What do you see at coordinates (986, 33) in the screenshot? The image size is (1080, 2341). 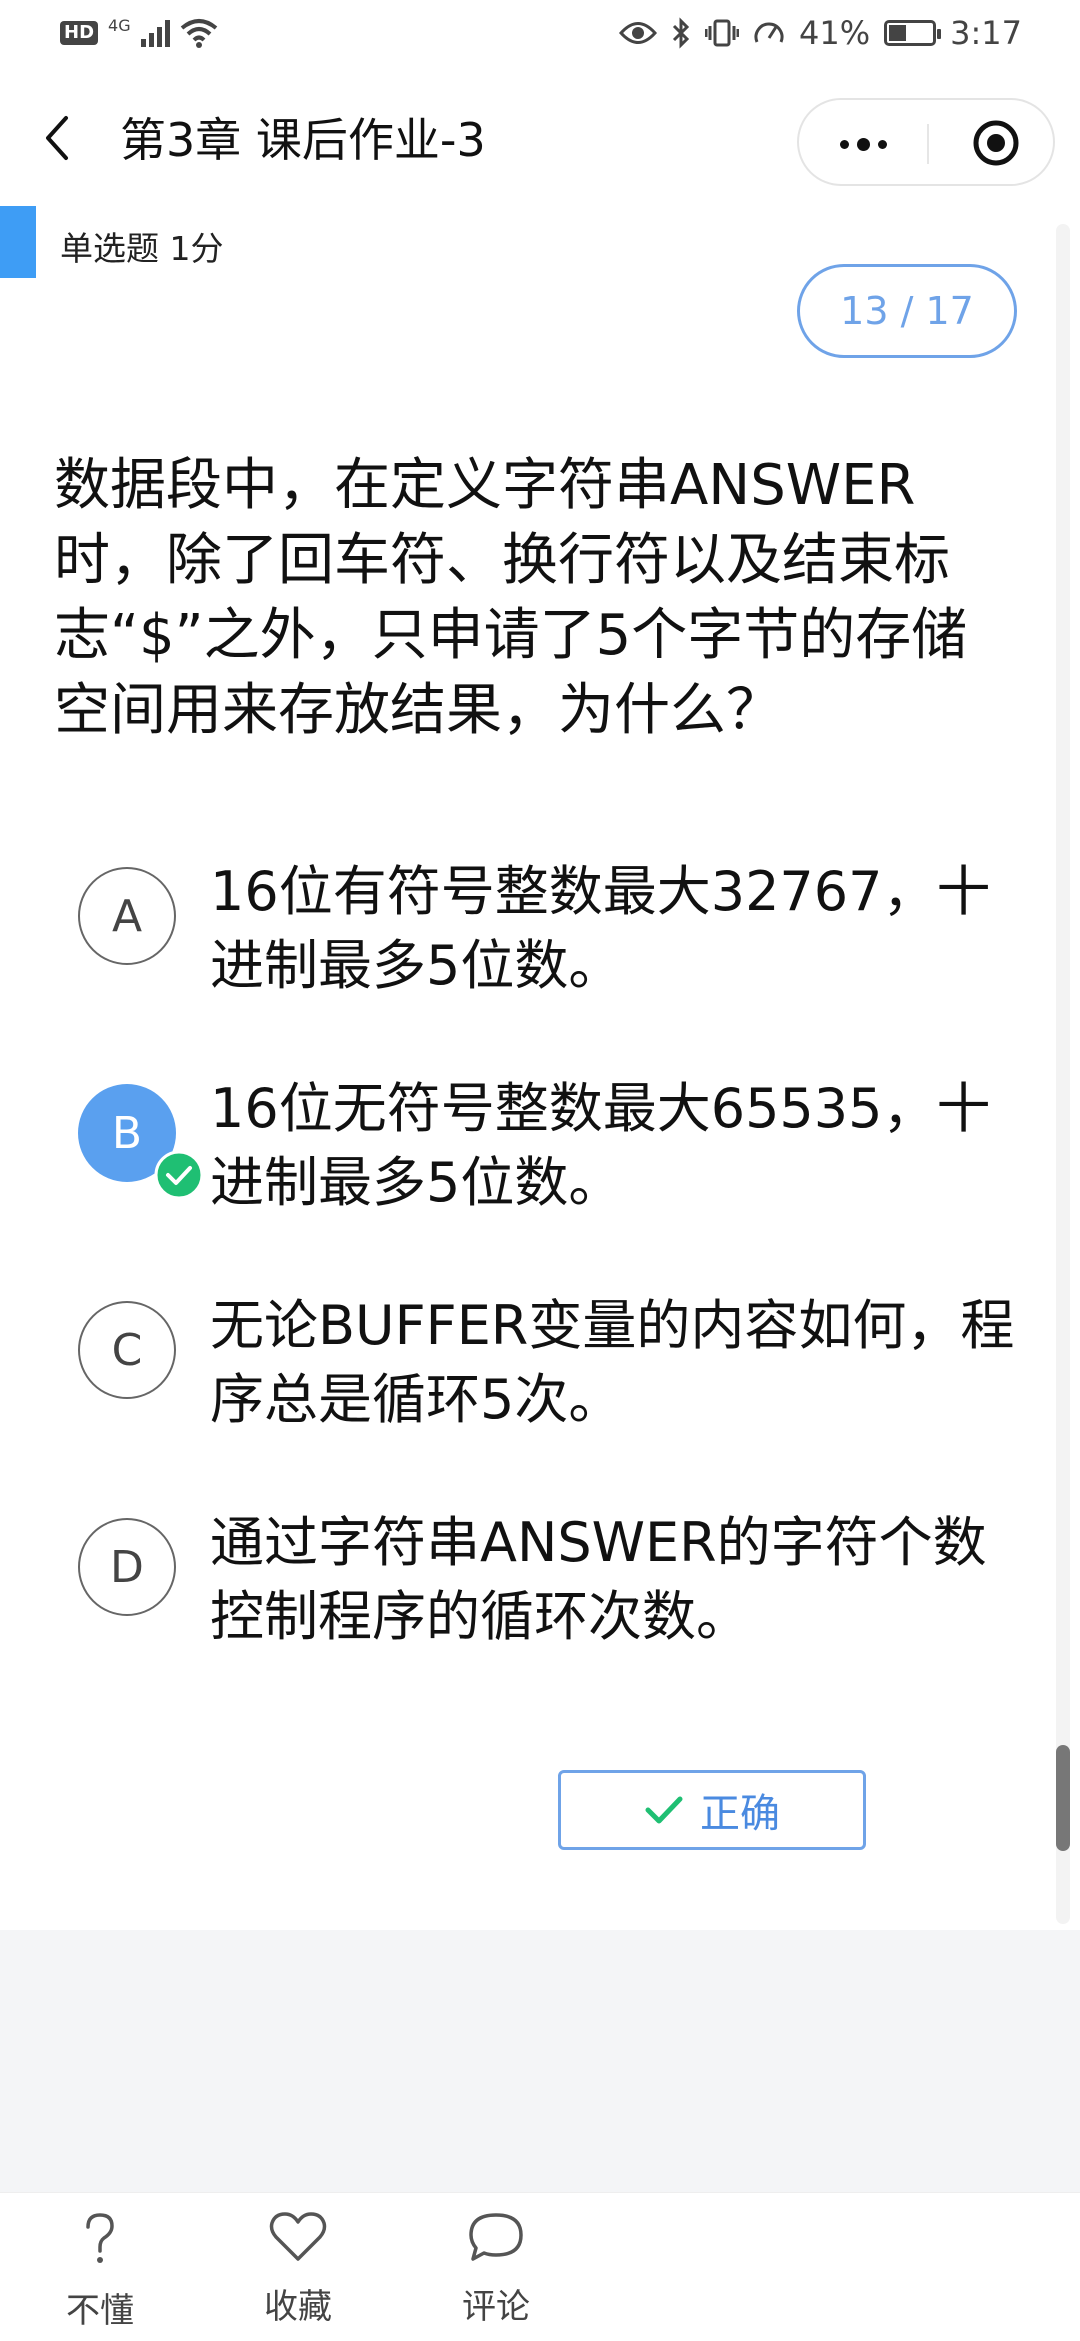 I see `clock: 3:17` at bounding box center [986, 33].